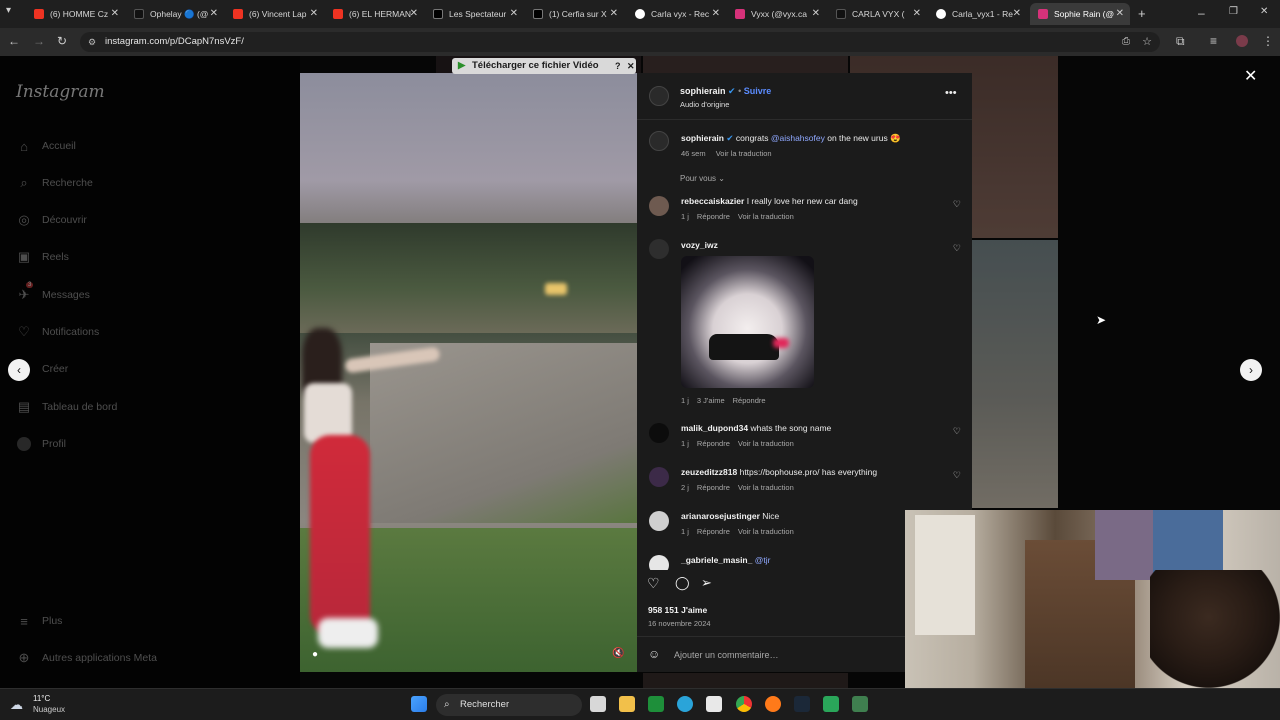 The image size is (1280, 720). Describe the element at coordinates (49, 709) in the screenshot. I see `weather-desc: Nuageux` at that location.